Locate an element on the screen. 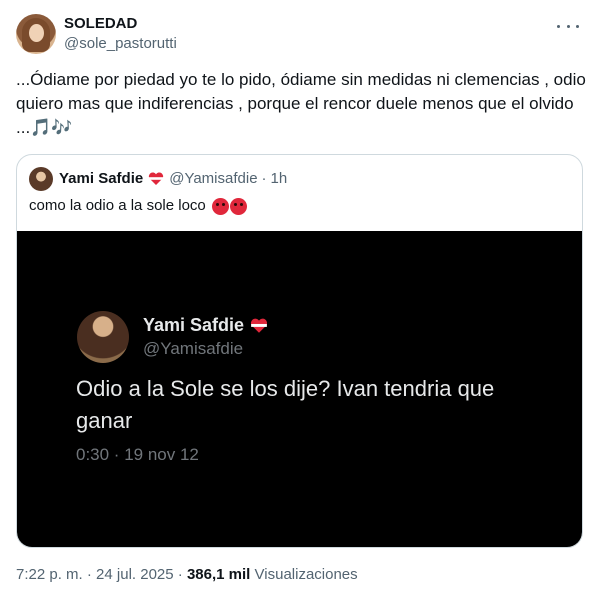 The width and height of the screenshot is (599, 593). quoted-time: 1h is located at coordinates (279, 179).